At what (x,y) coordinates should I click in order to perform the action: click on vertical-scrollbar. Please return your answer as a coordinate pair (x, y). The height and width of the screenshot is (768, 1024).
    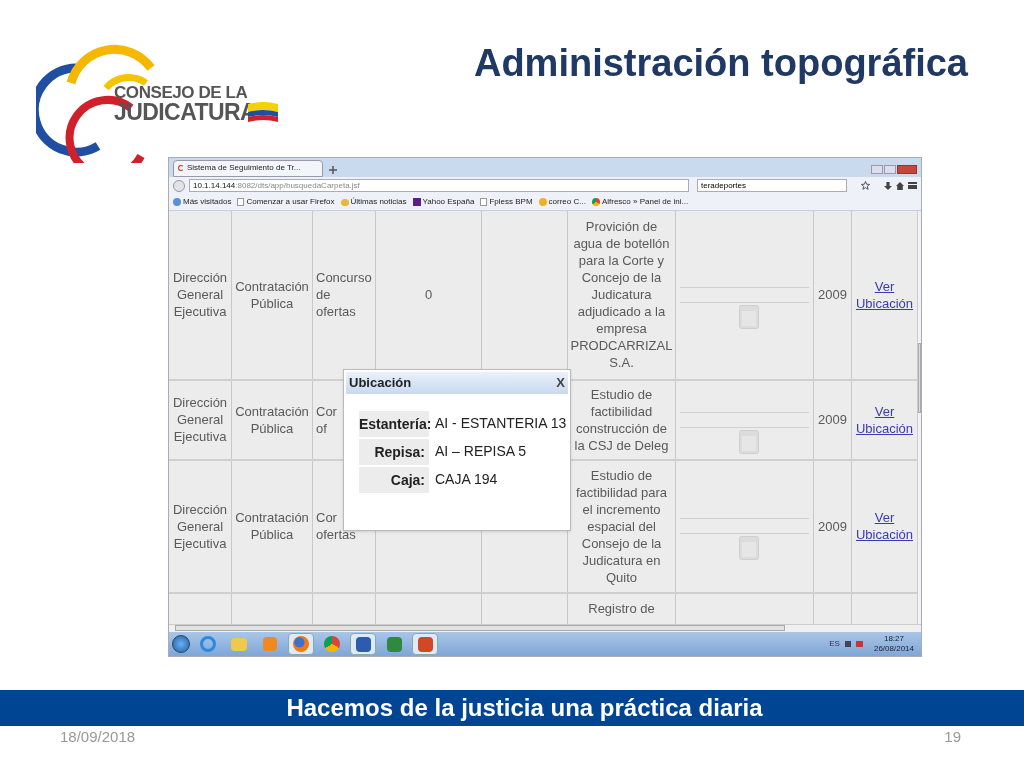
    Looking at the image, I should click on (919, 417).